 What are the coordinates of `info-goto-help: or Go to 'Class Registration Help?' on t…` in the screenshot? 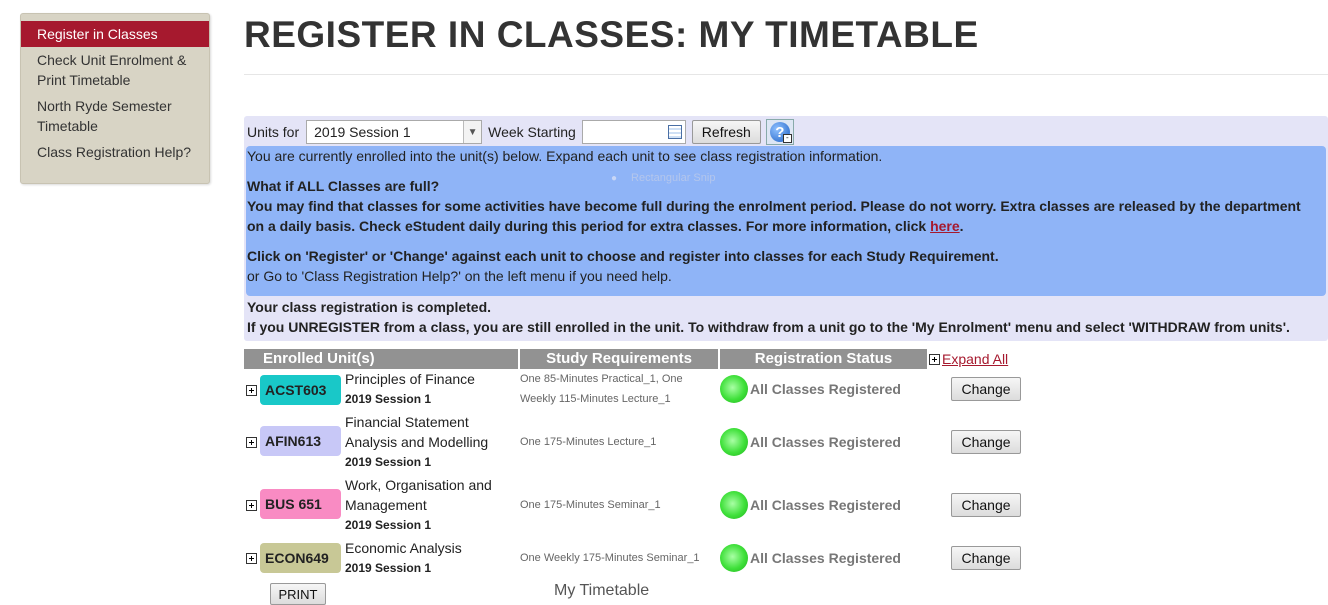 It's located at (459, 276).